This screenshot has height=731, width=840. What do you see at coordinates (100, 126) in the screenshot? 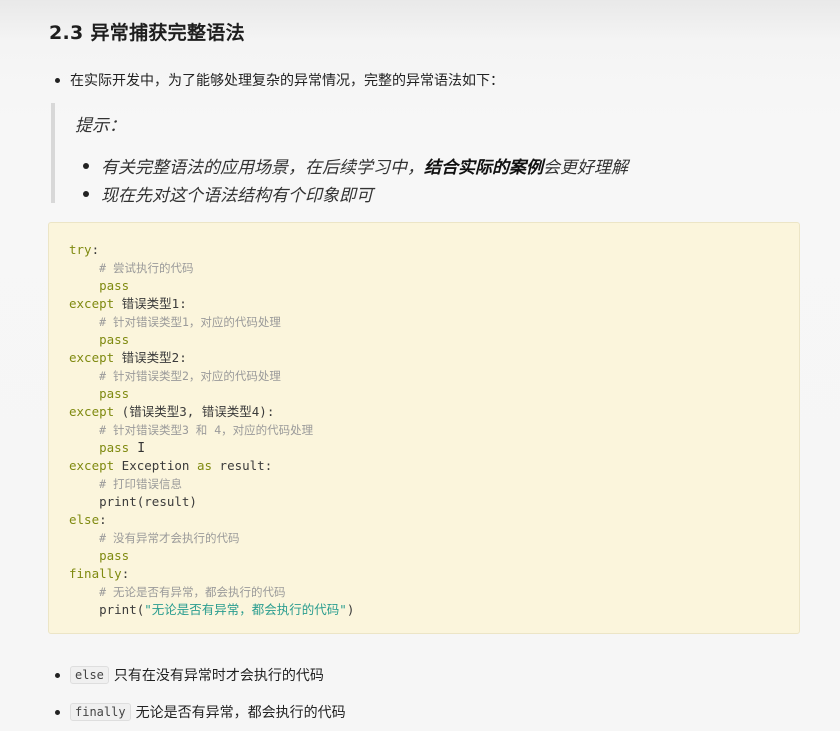
I see `tip-title: 提示：` at bounding box center [100, 126].